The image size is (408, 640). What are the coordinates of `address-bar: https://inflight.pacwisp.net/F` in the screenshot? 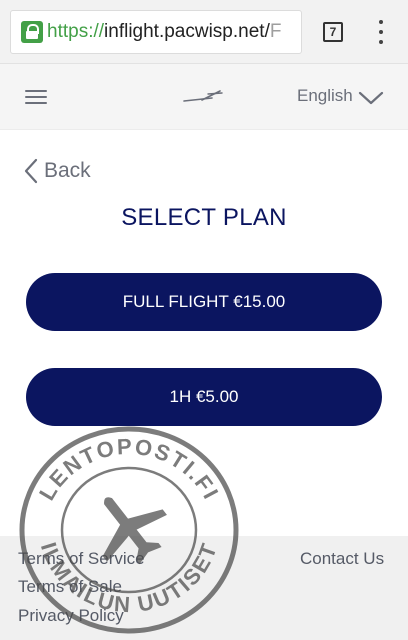 It's located at (156, 32).